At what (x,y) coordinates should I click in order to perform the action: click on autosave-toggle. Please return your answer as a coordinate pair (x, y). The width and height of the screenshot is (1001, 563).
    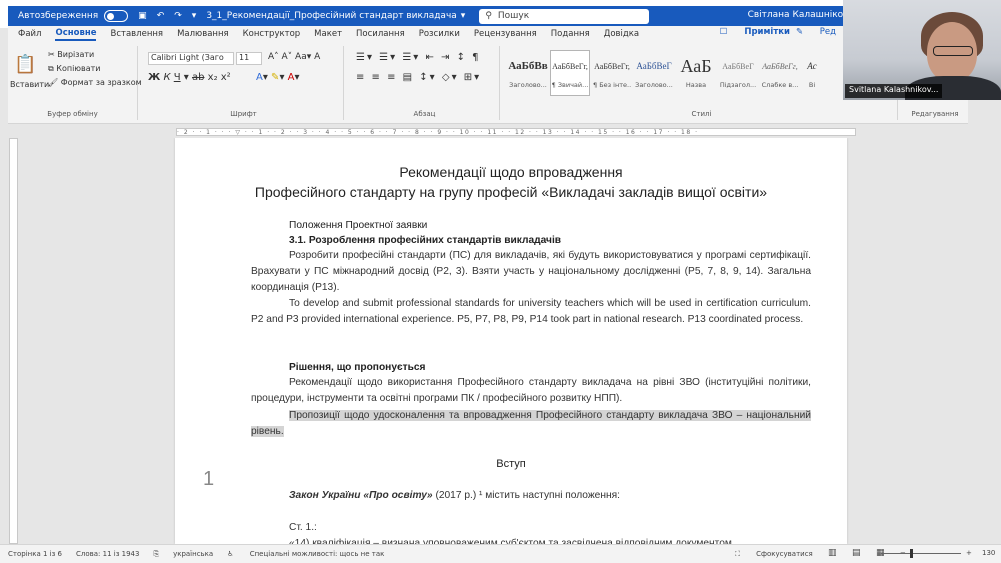
    Looking at the image, I should click on (116, 16).